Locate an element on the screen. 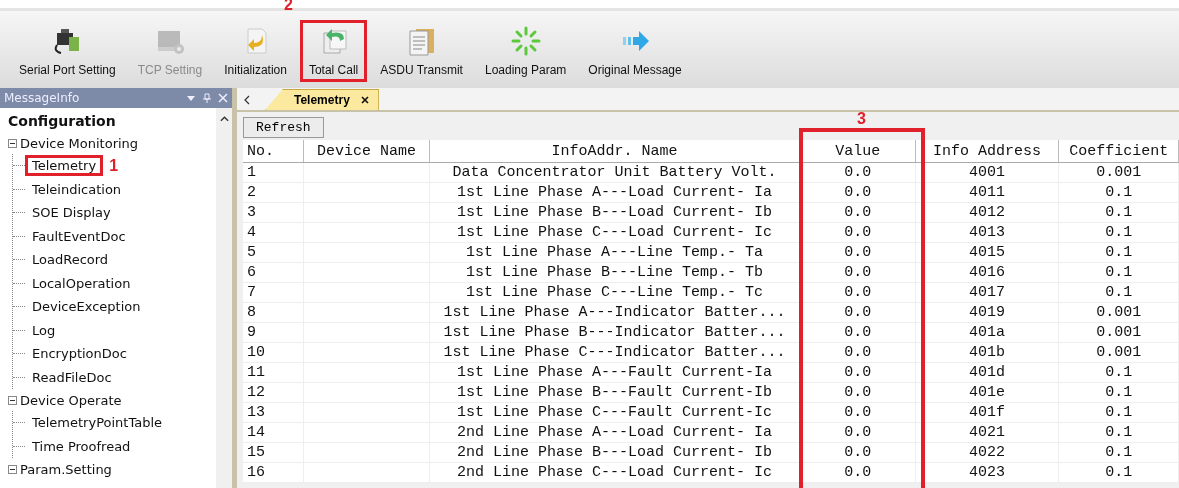  column-header: Info Address is located at coordinates (987, 151).